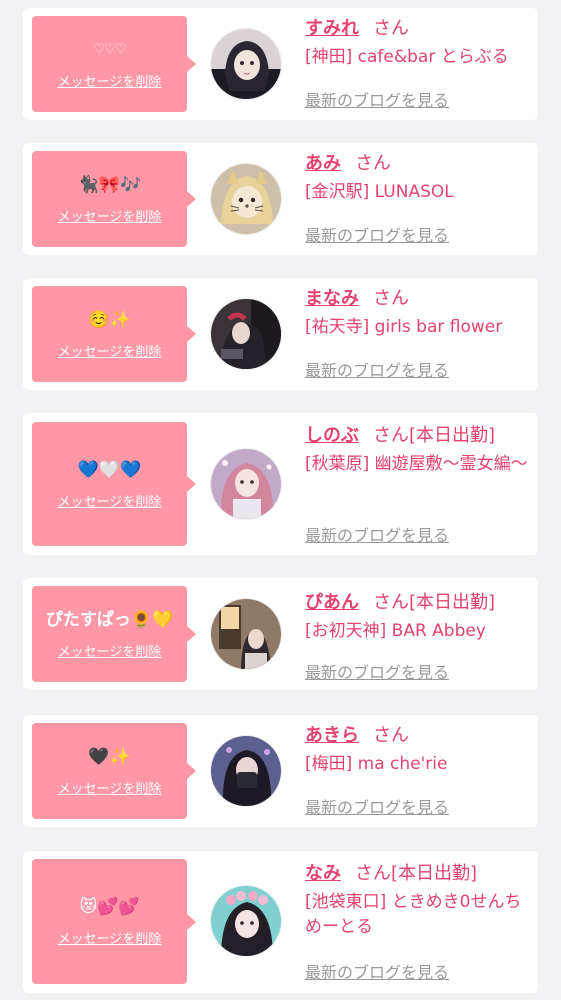 The height and width of the screenshot is (1000, 561). What do you see at coordinates (413, 914) in the screenshot?
I see `shop-name: [池袋東口] ときめき0せんちめーとる` at bounding box center [413, 914].